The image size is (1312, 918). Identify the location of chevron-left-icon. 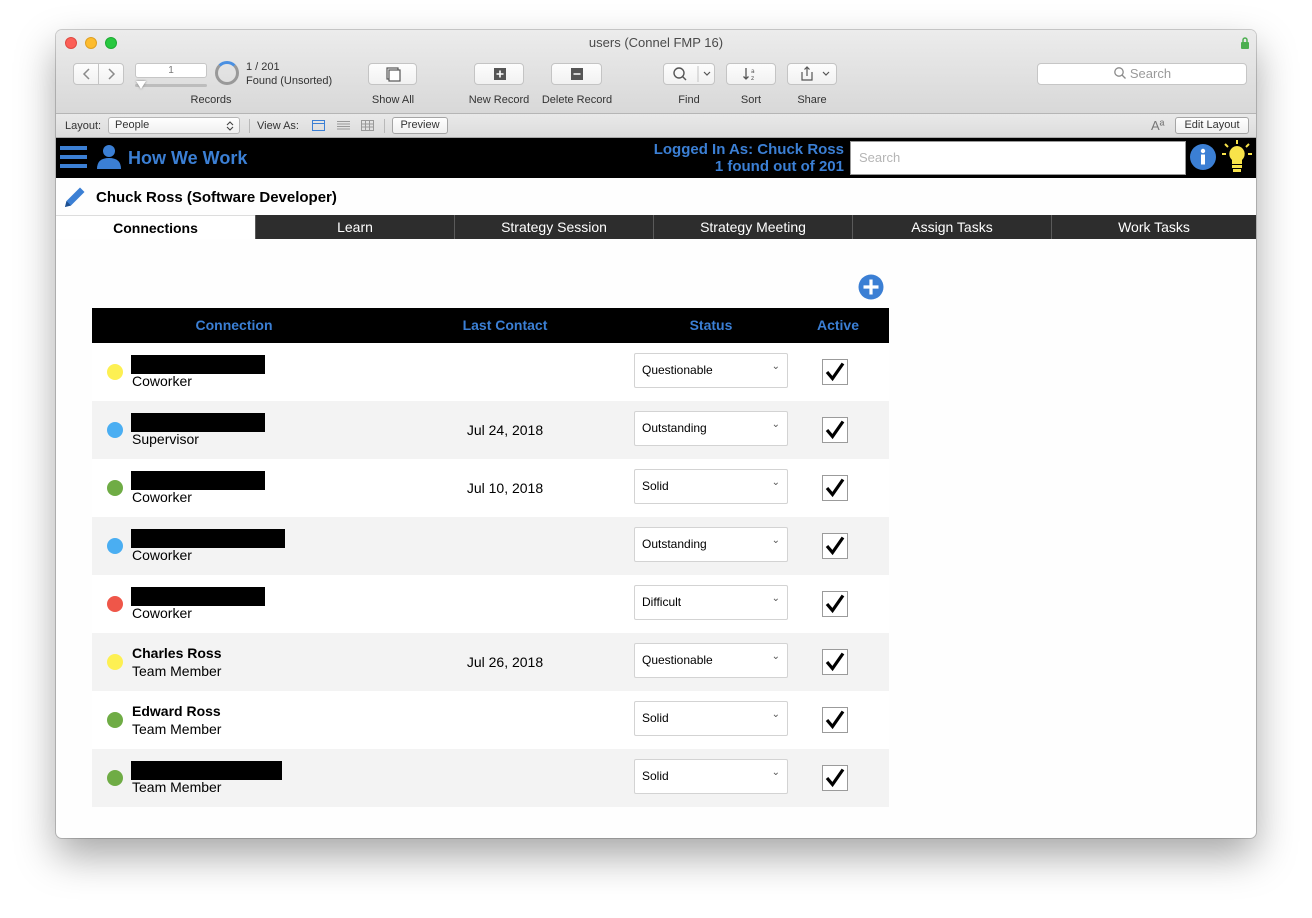
(86, 74).